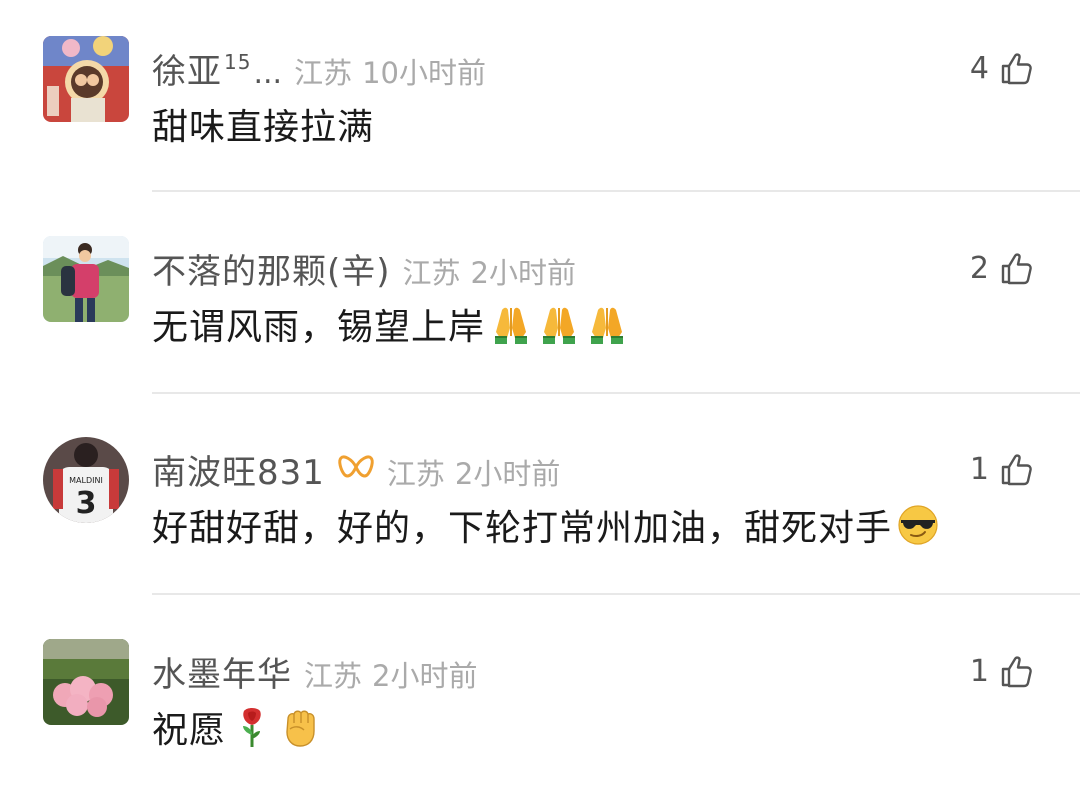 The image size is (1080, 803). I want to click on username: 南波旺831, so click(238, 469).